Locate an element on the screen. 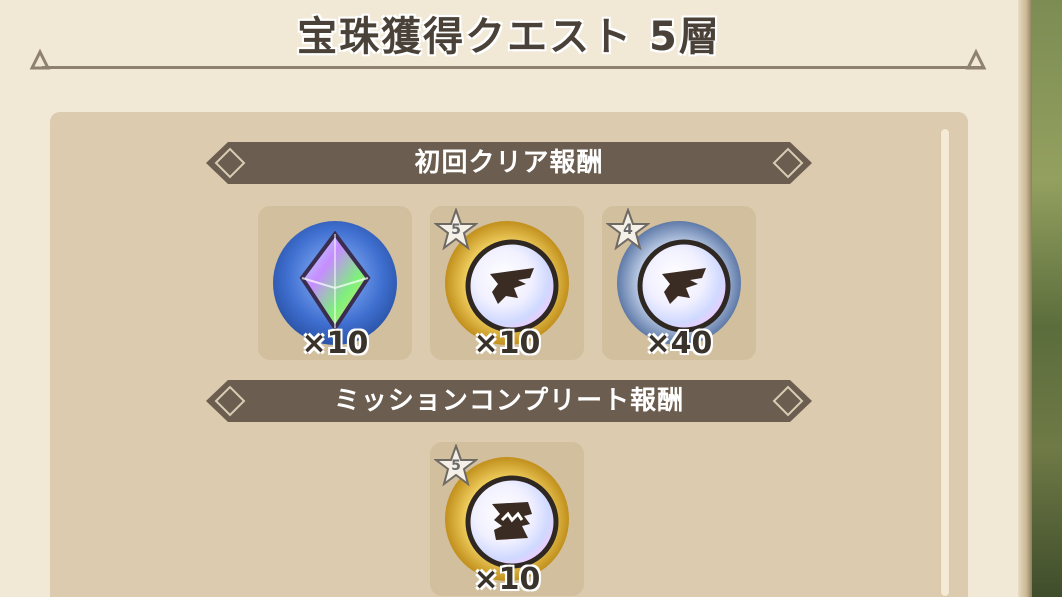  section-label: ミッションコンプリート報酬 is located at coordinates (509, 401).